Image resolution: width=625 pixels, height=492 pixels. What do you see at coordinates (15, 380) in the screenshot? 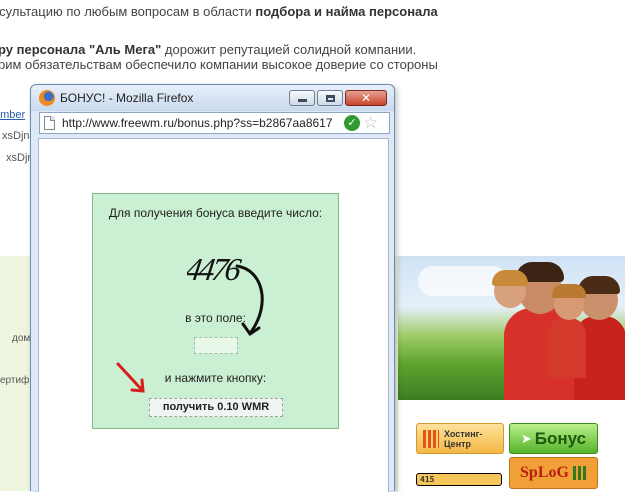
I see `side-text: ертиф` at bounding box center [15, 380].